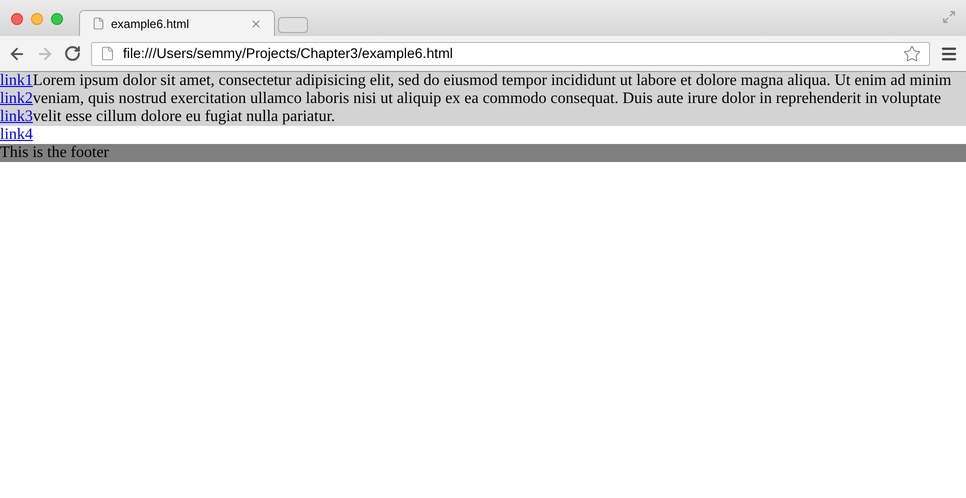 The height and width of the screenshot is (498, 966). I want to click on reload-icon, so click(72, 53).